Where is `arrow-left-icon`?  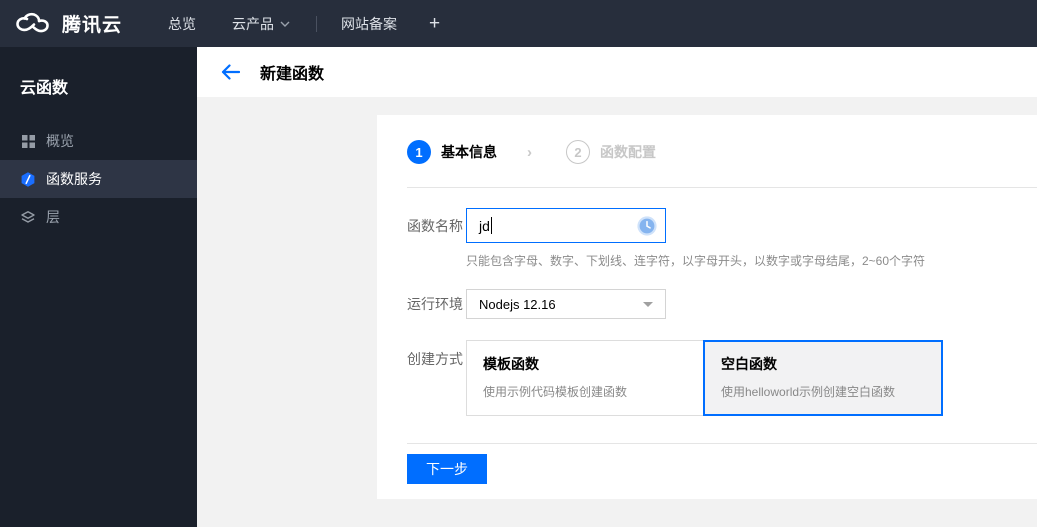
arrow-left-icon is located at coordinates (230, 72).